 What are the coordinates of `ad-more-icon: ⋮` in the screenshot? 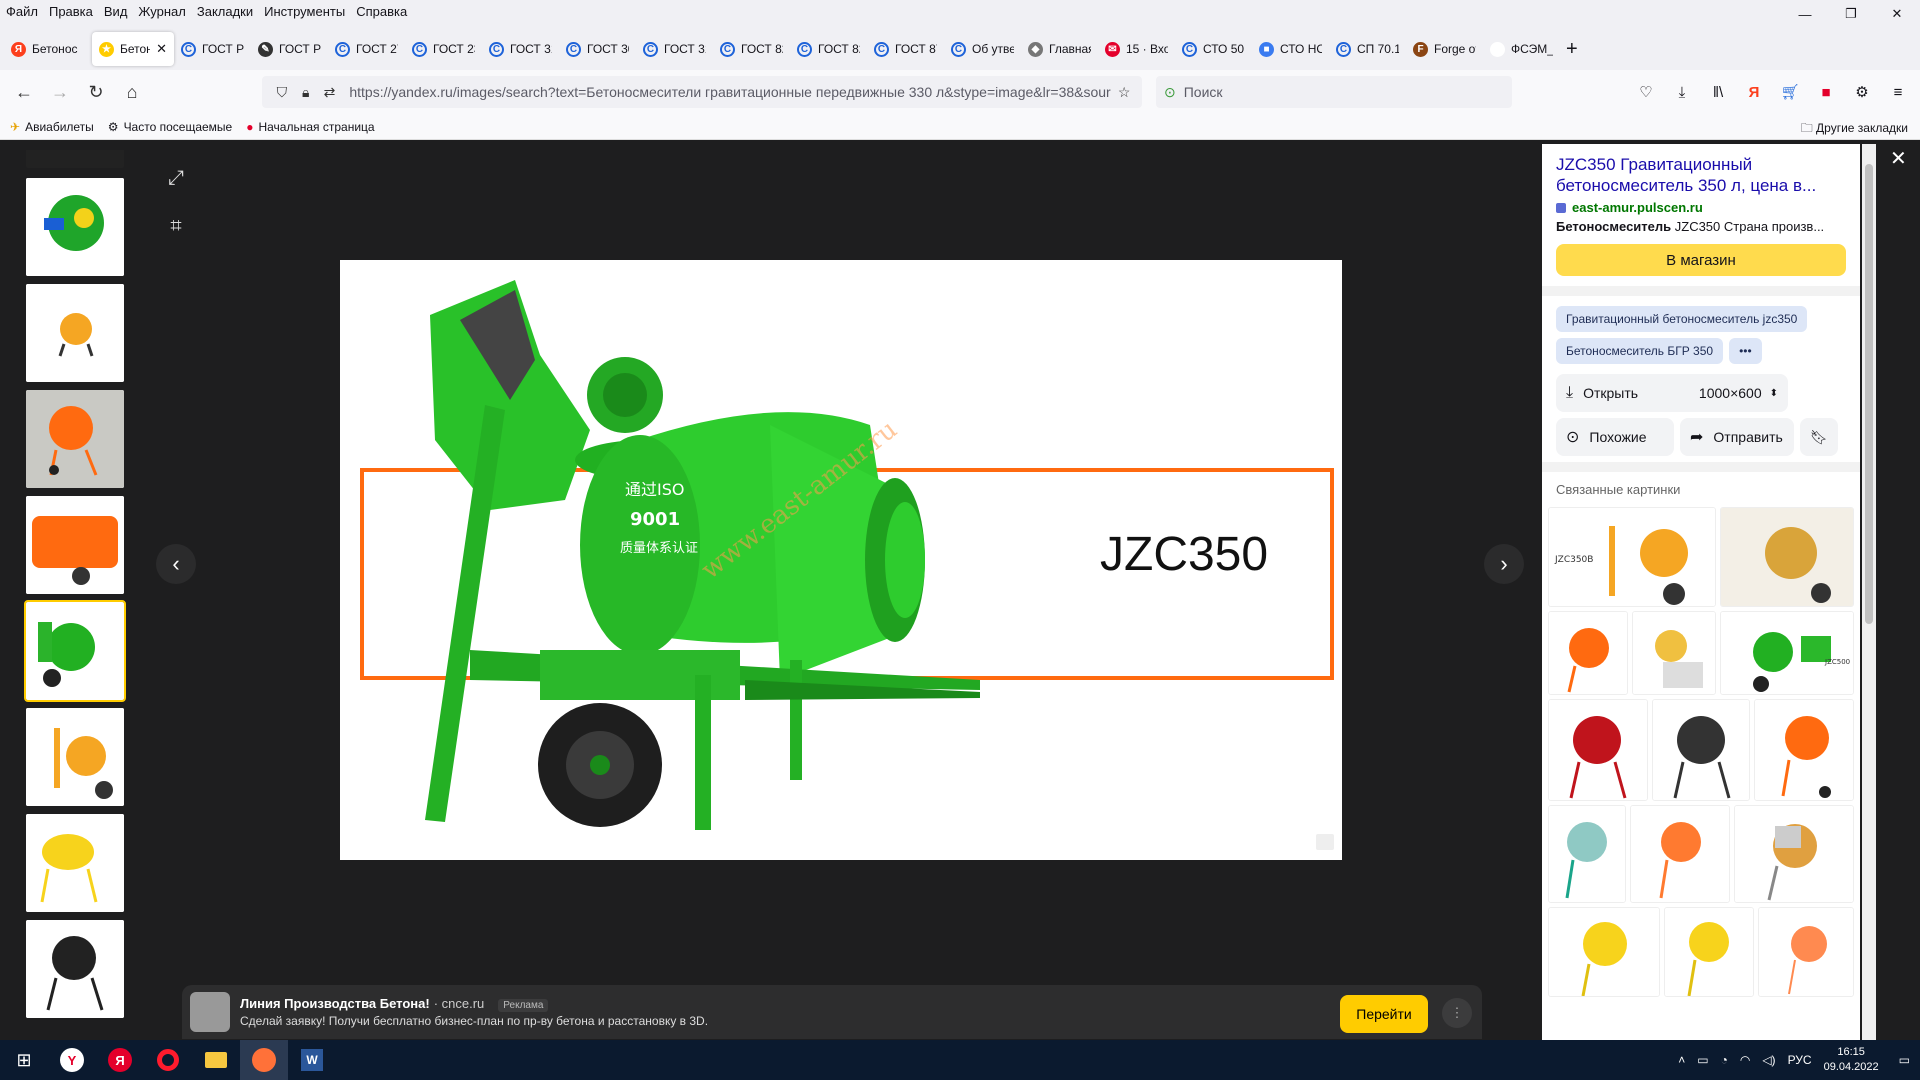 It's located at (1457, 1013).